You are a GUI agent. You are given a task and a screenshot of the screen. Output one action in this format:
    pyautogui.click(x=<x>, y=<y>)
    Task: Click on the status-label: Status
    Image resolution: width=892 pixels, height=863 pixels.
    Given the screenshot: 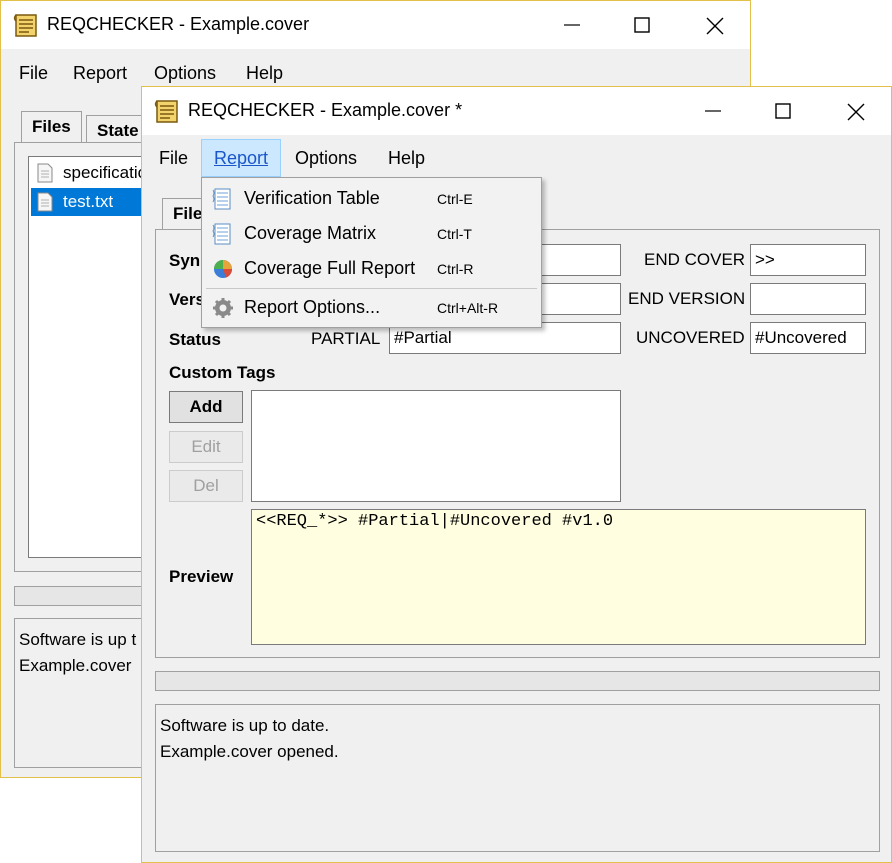 What is the action you would take?
    pyautogui.click(x=195, y=339)
    